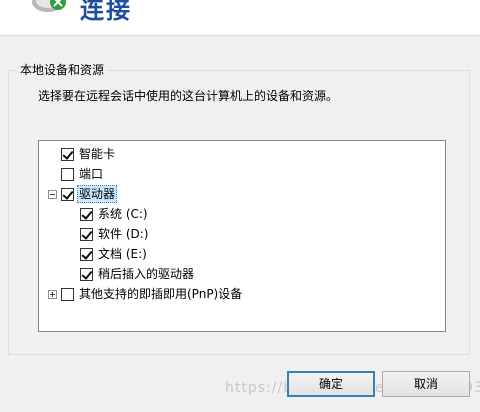 The height and width of the screenshot is (412, 480). I want to click on tree-item-later-drives: 稍后插入的驱动器, so click(138, 274).